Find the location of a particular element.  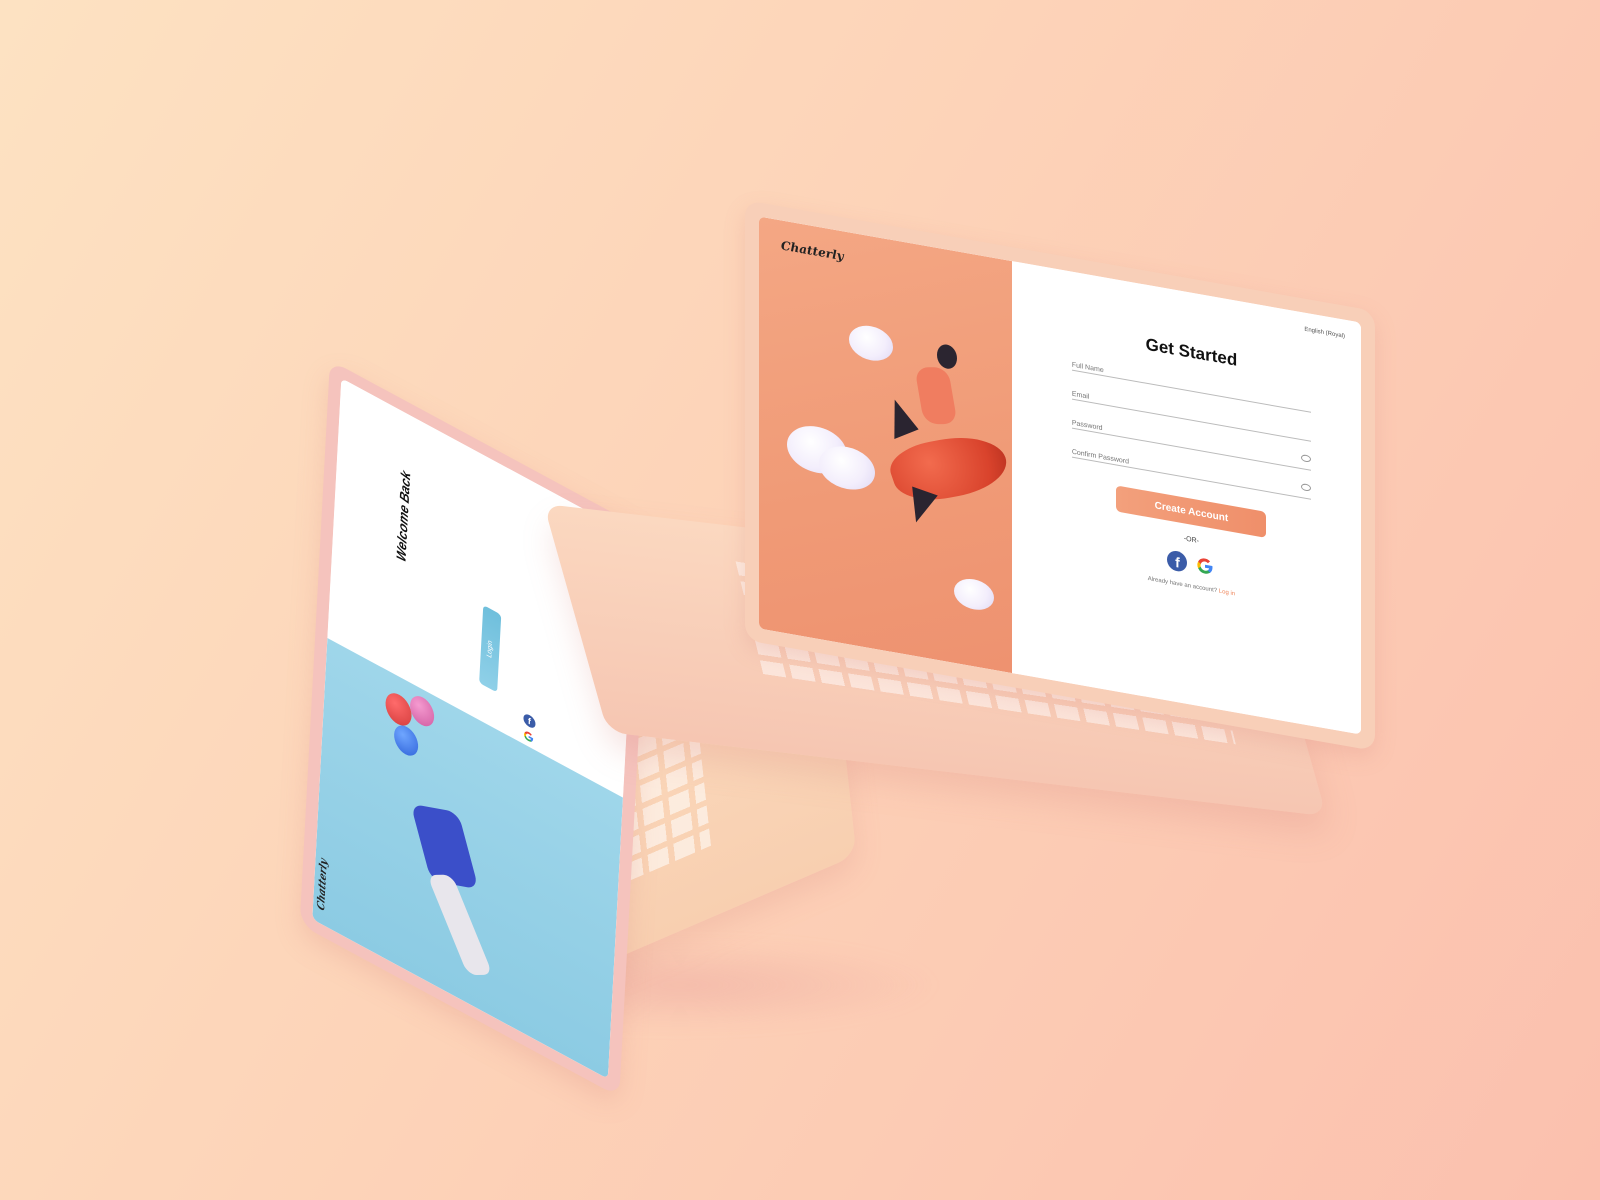

brand-logo: Chatterly is located at coordinates (812, 251).